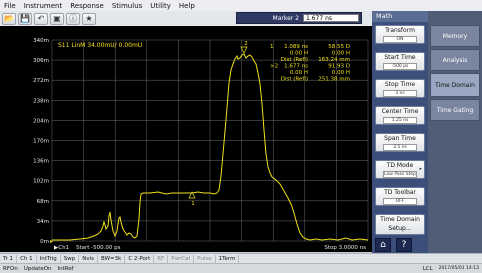 The width and height of the screenshot is (482, 273). What do you see at coordinates (400, 16) in the screenshot?
I see `math-panel-header: Math` at bounding box center [400, 16].